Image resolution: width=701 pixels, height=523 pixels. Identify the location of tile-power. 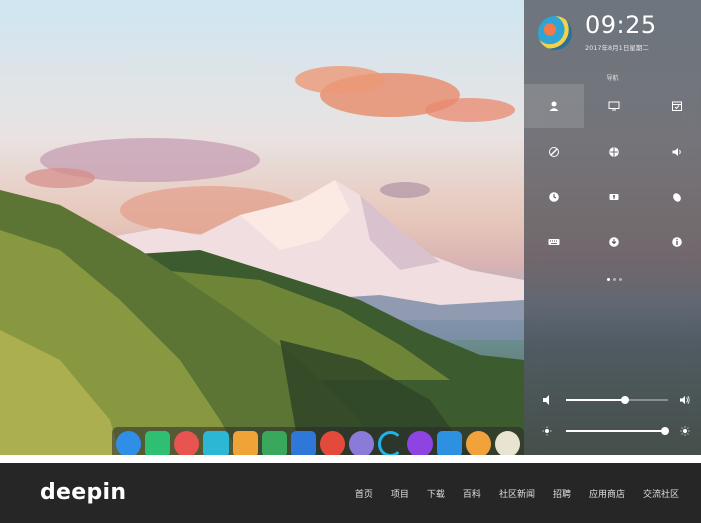
(614, 197).